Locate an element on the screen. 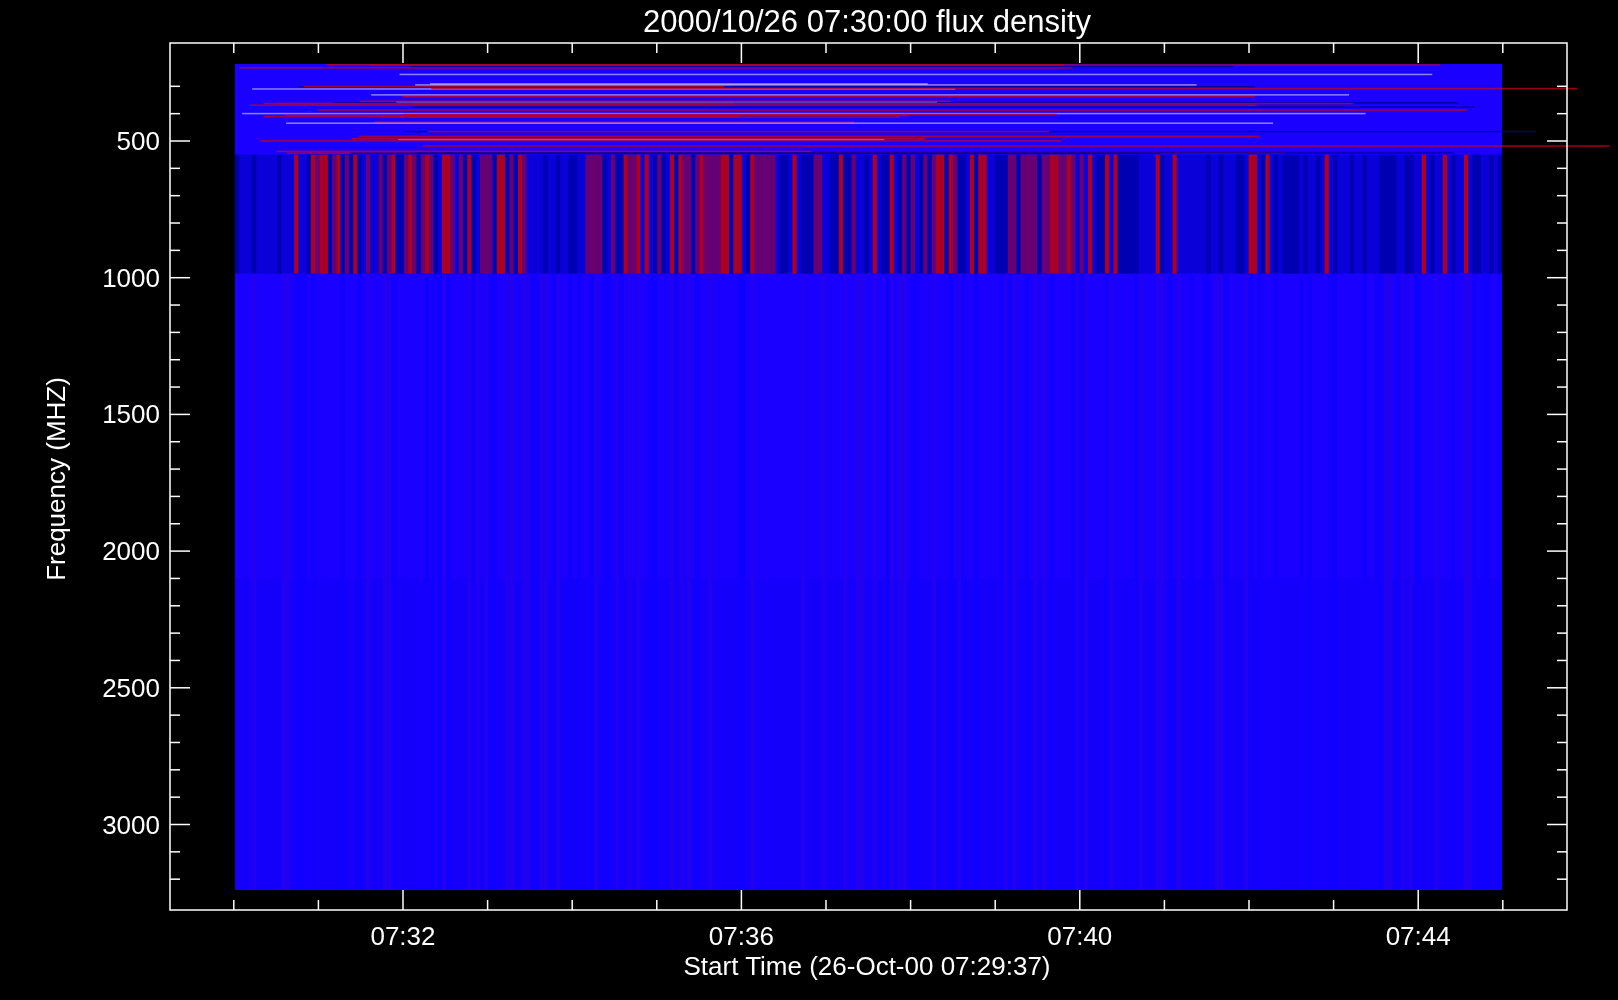  tick-label: 07:32 is located at coordinates (403, 936).